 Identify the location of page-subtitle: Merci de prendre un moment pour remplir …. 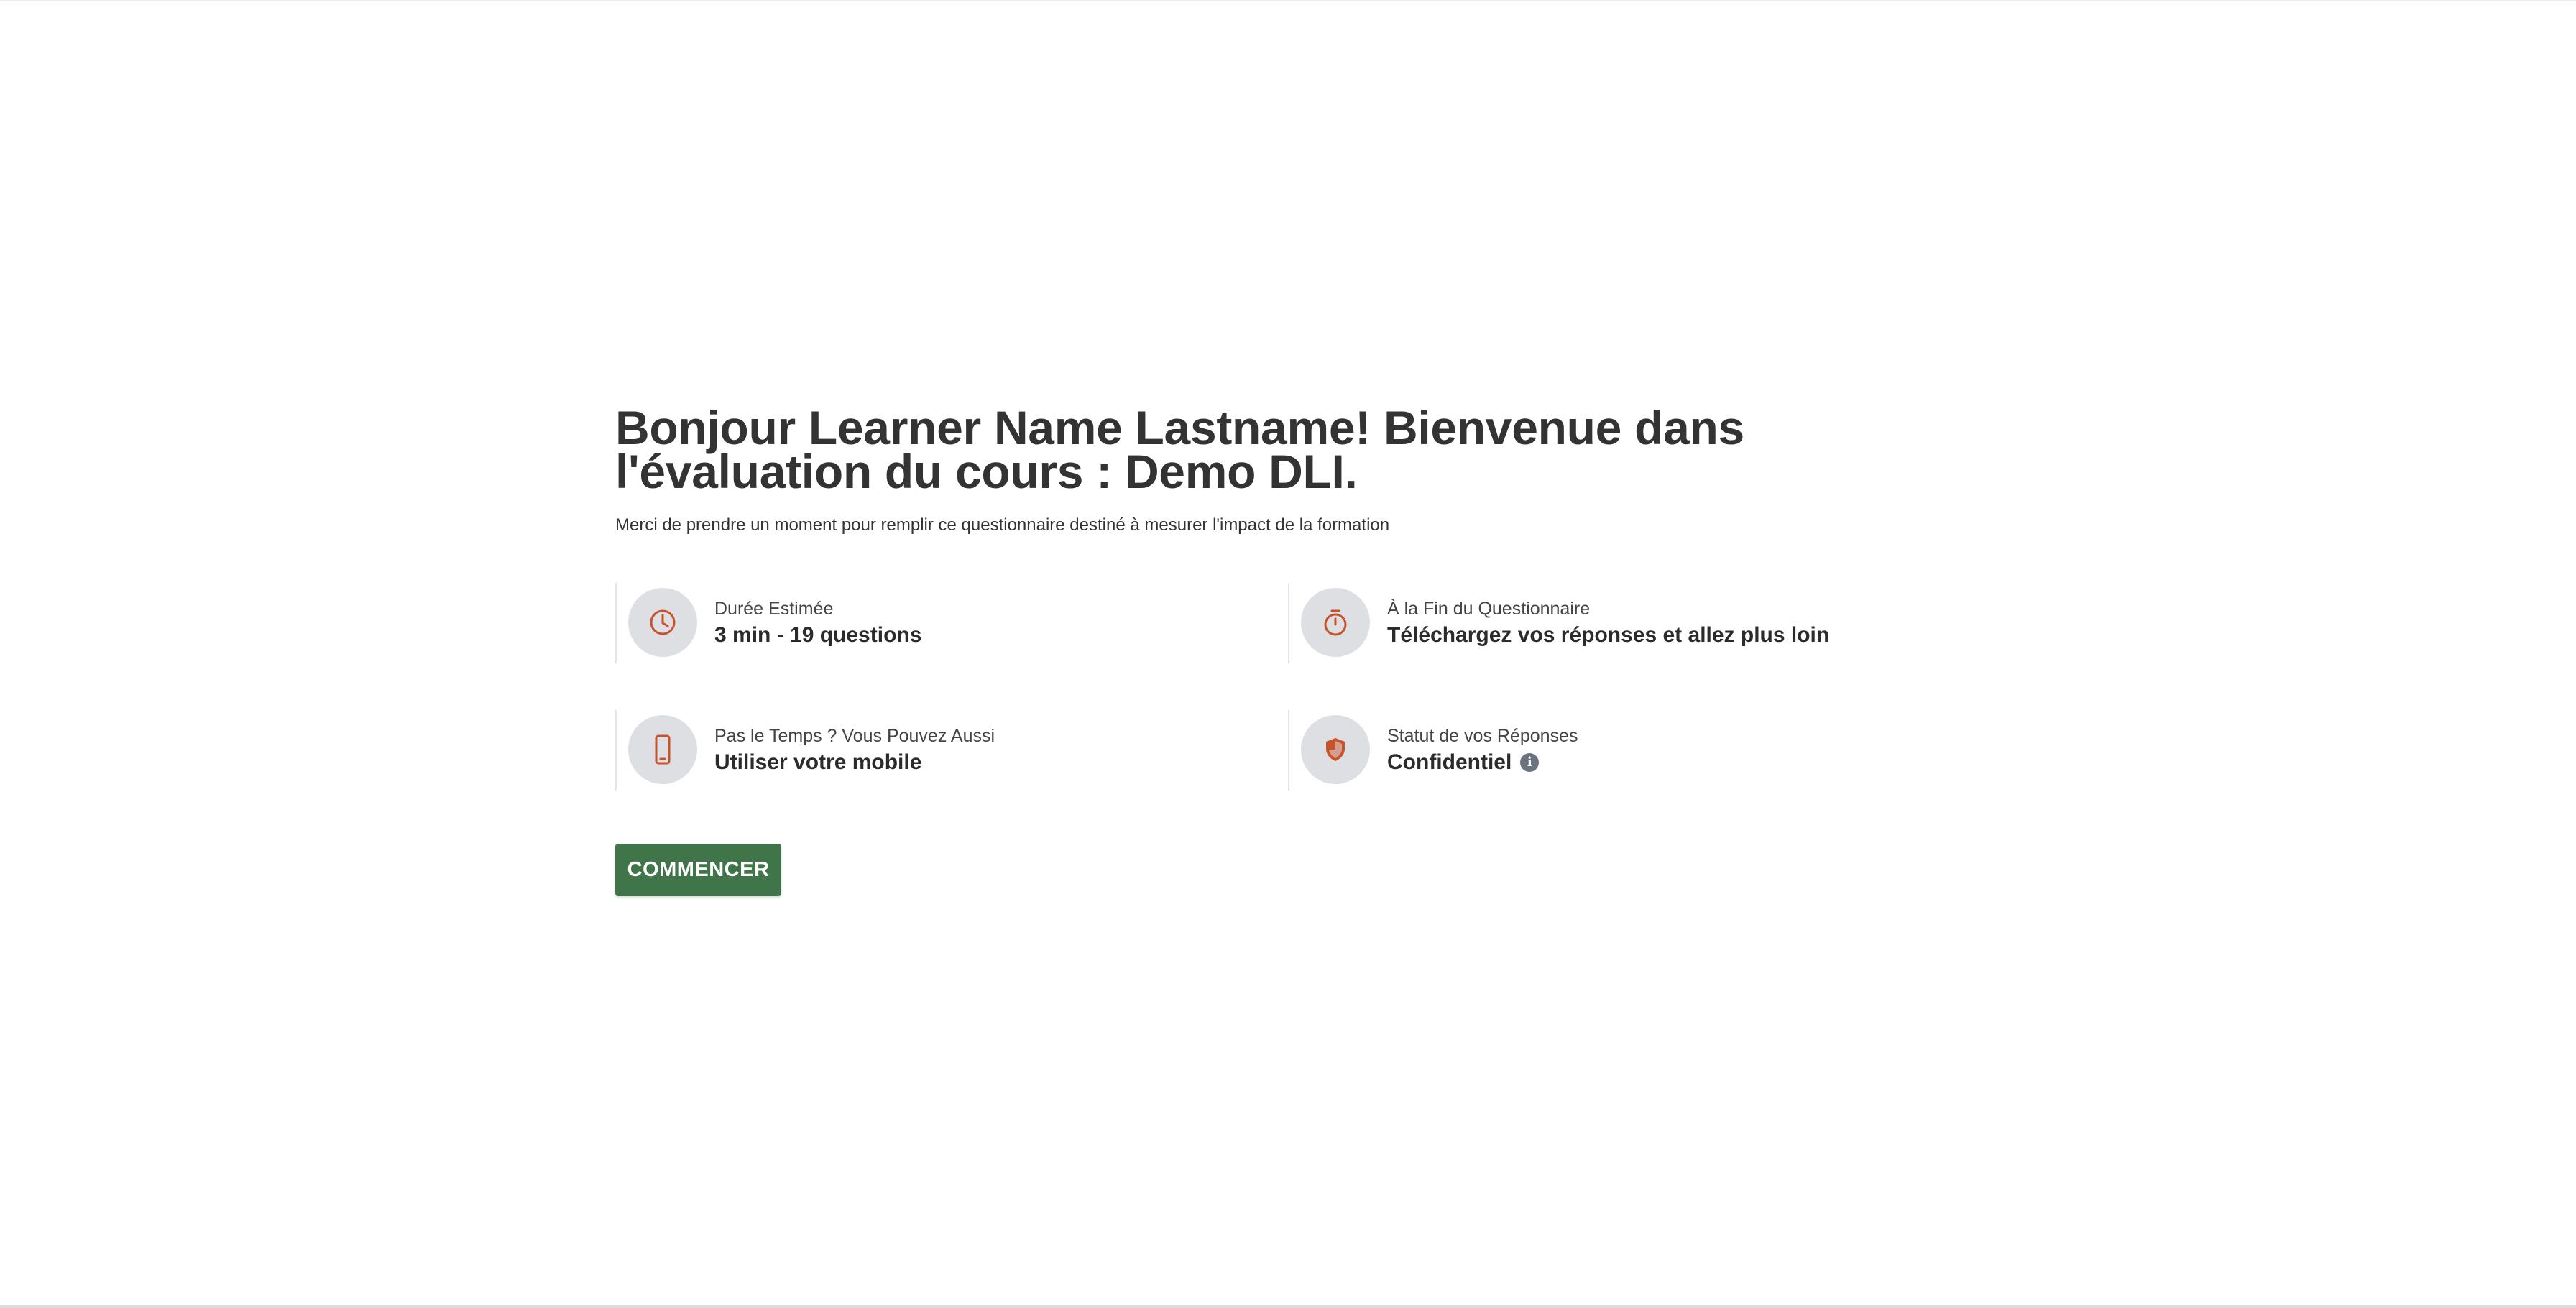
(1002, 525).